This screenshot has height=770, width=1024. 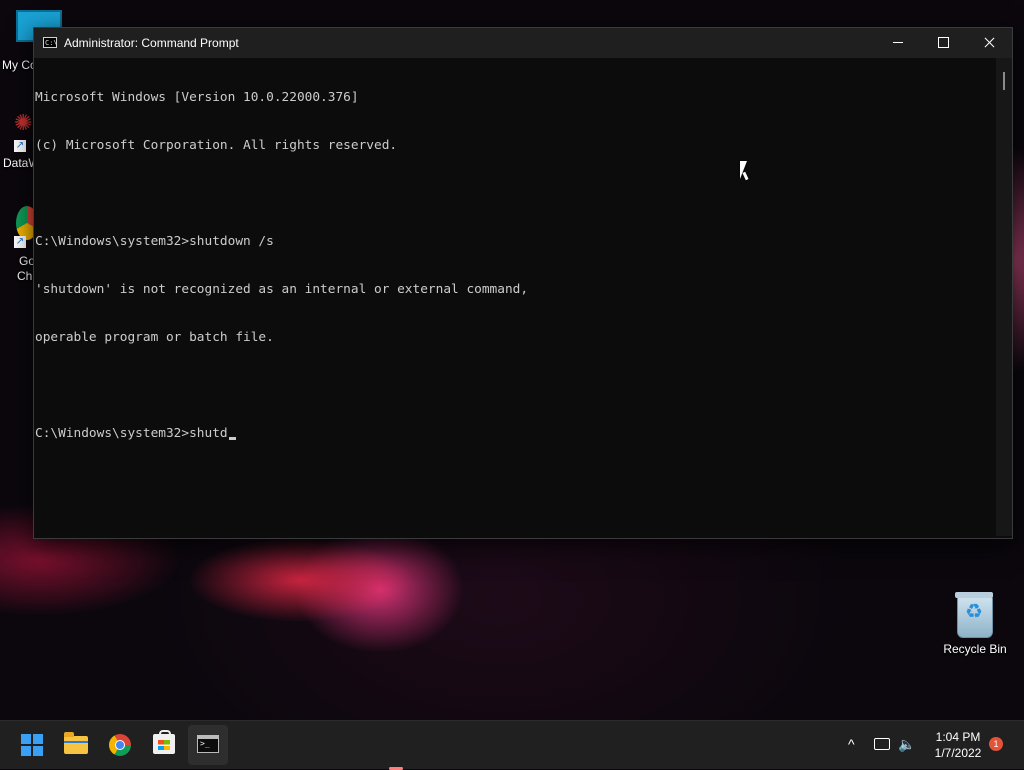 What do you see at coordinates (232, 438) in the screenshot?
I see `text-cursor` at bounding box center [232, 438].